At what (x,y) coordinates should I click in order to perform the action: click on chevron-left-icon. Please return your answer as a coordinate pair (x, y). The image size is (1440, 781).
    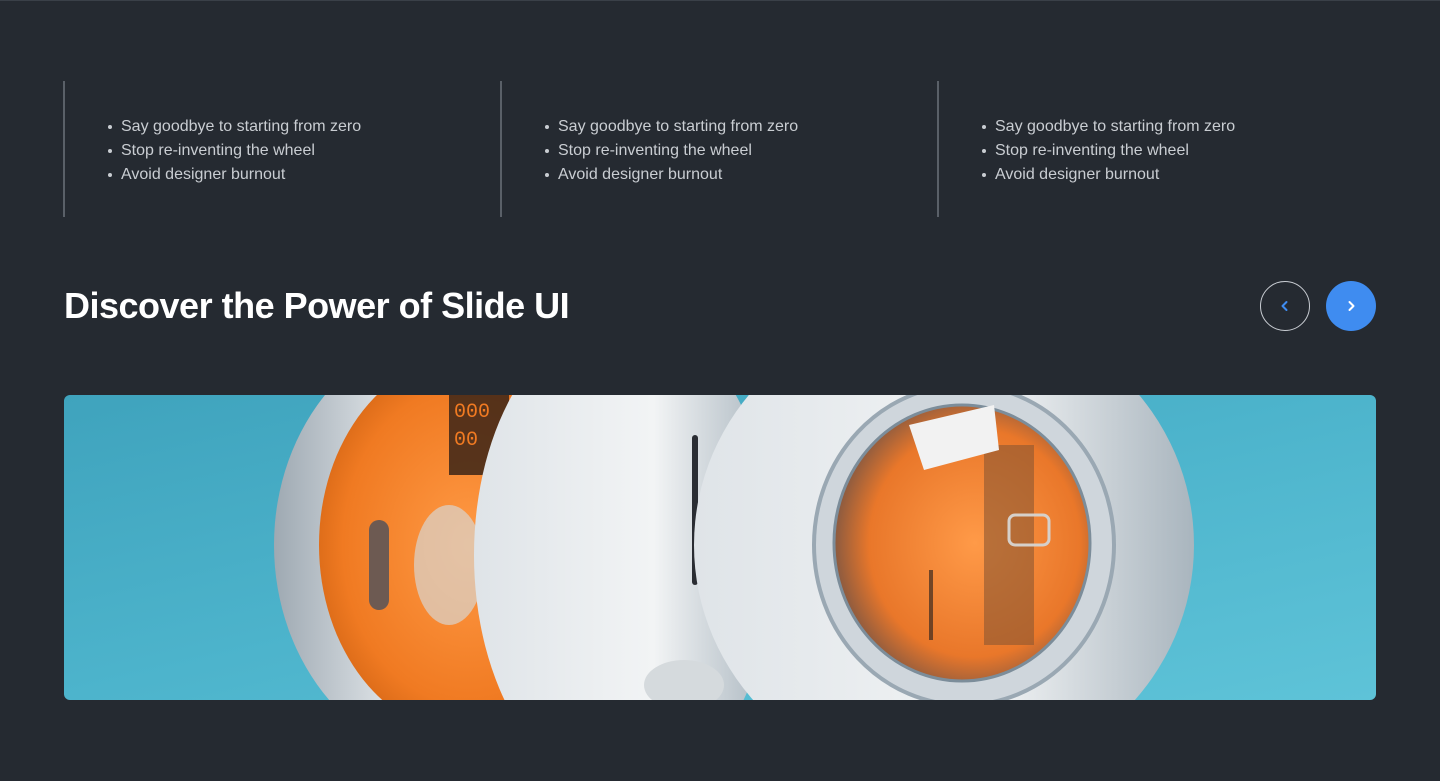
    Looking at the image, I should click on (1285, 306).